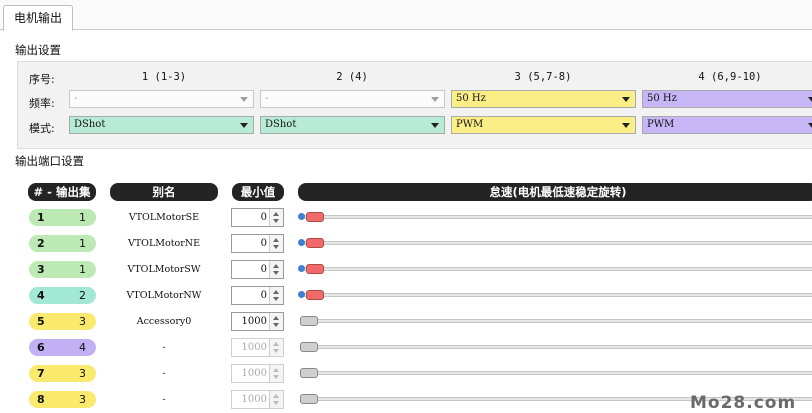  I want to click on frequency-value-4: 50 Hz, so click(662, 98).